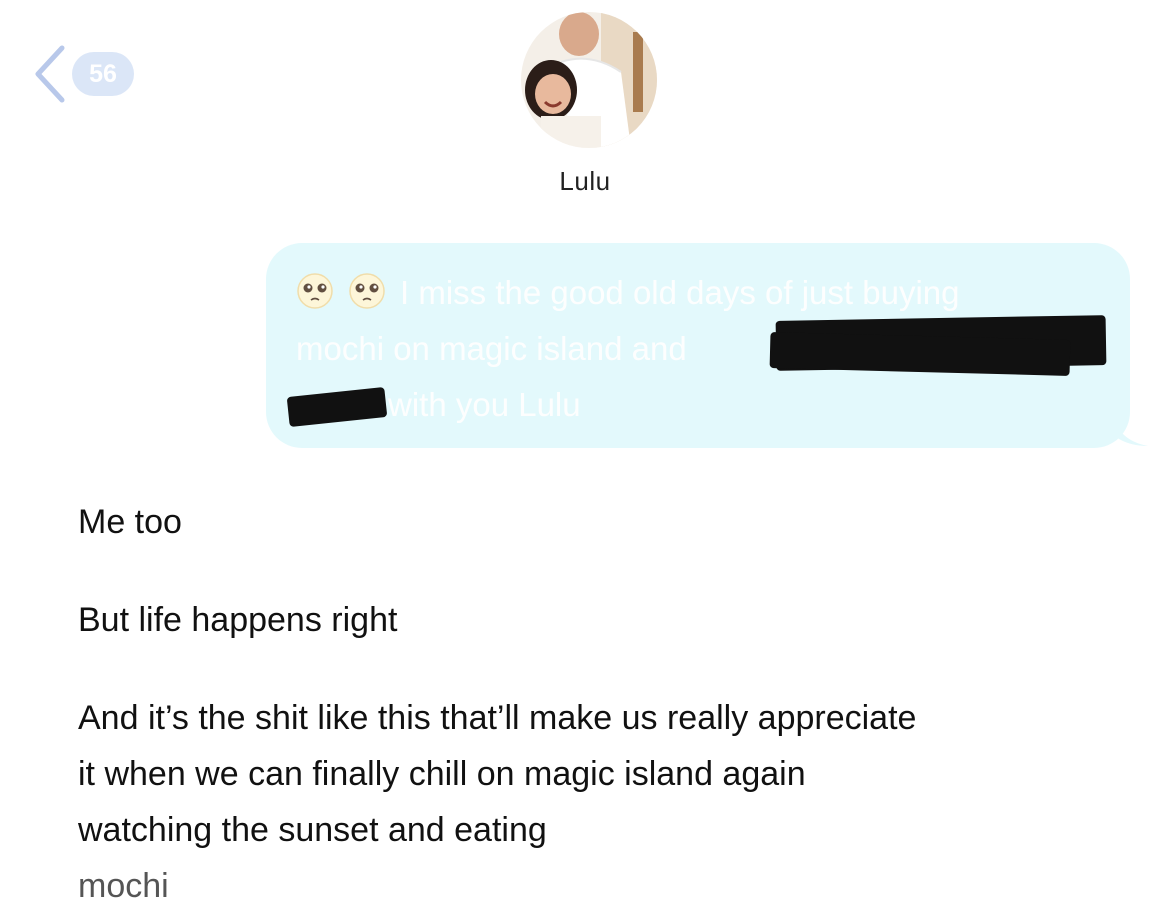 The width and height of the screenshot is (1170, 907). What do you see at coordinates (1132, 432) in the screenshot?
I see `bubble-tail` at bounding box center [1132, 432].